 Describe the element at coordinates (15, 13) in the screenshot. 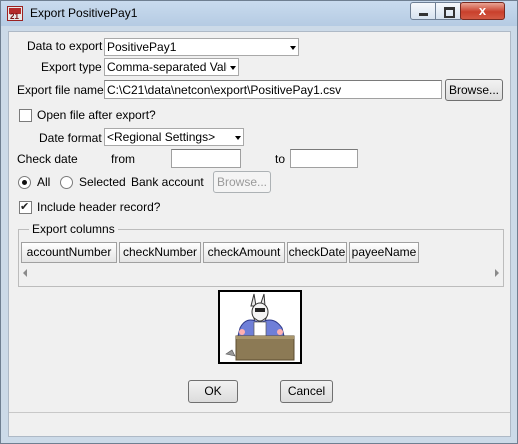

I see `app-icon: 21` at that location.